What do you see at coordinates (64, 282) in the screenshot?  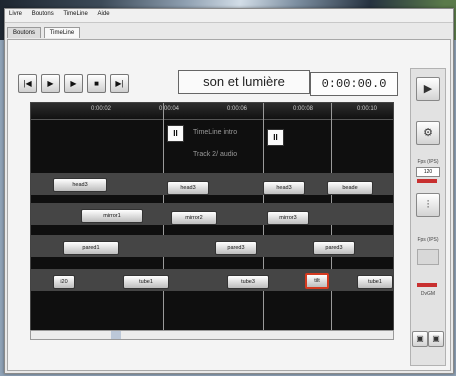 I see `clip: i20` at bounding box center [64, 282].